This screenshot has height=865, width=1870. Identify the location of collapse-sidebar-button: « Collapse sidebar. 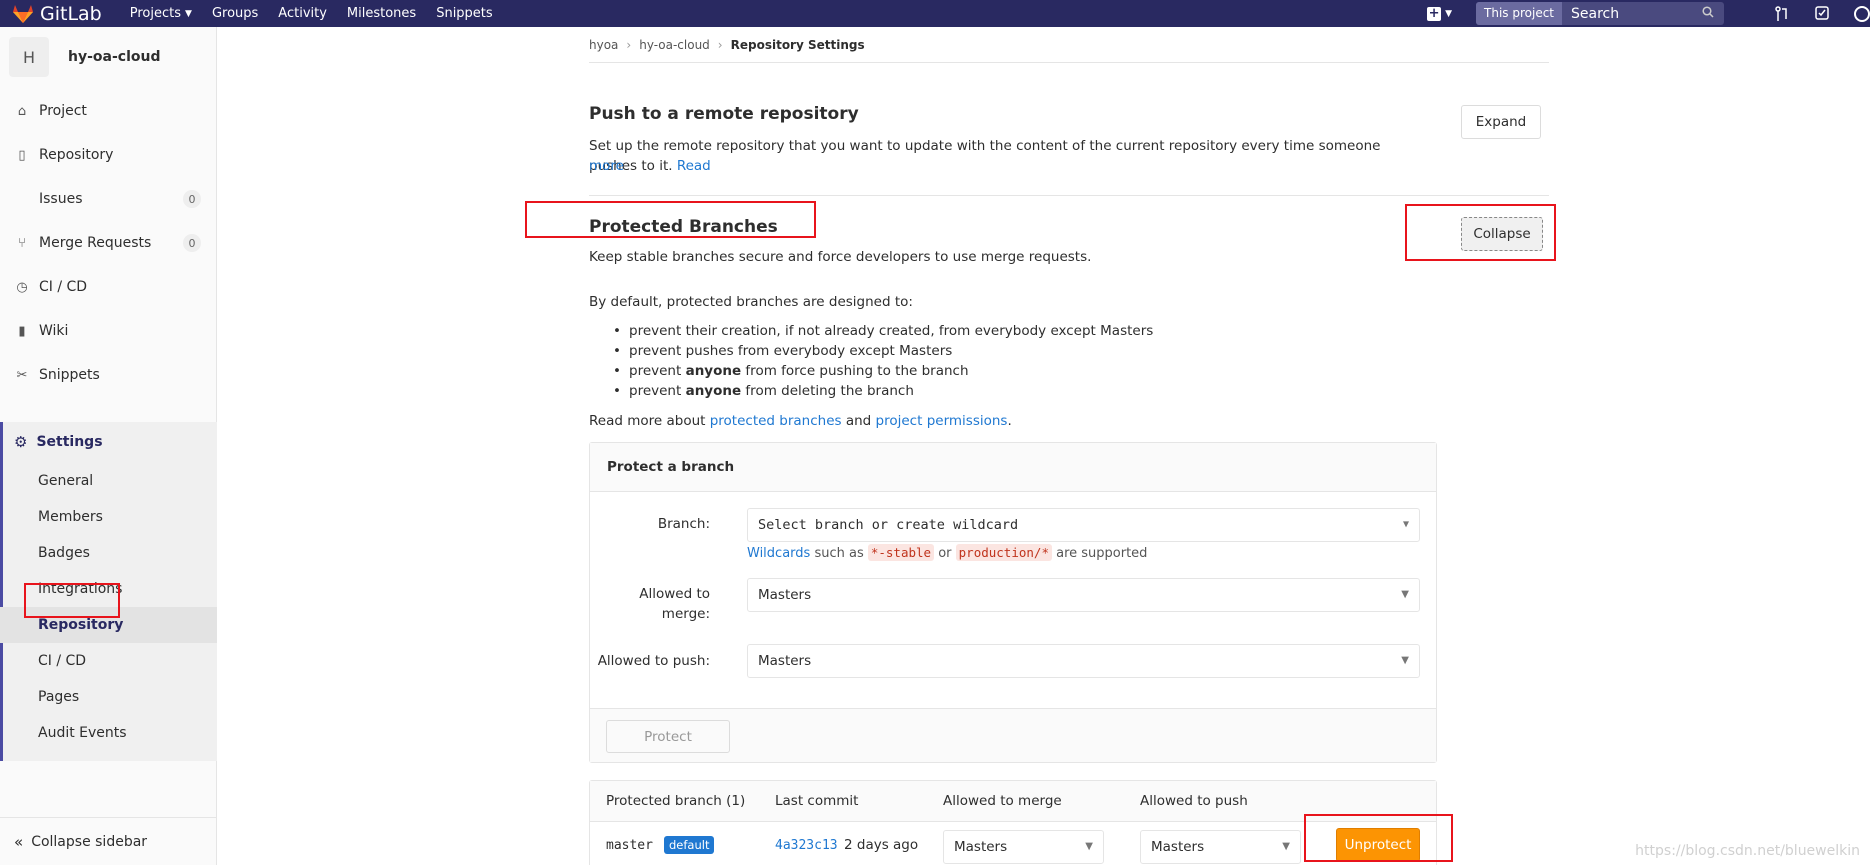
(108, 841).